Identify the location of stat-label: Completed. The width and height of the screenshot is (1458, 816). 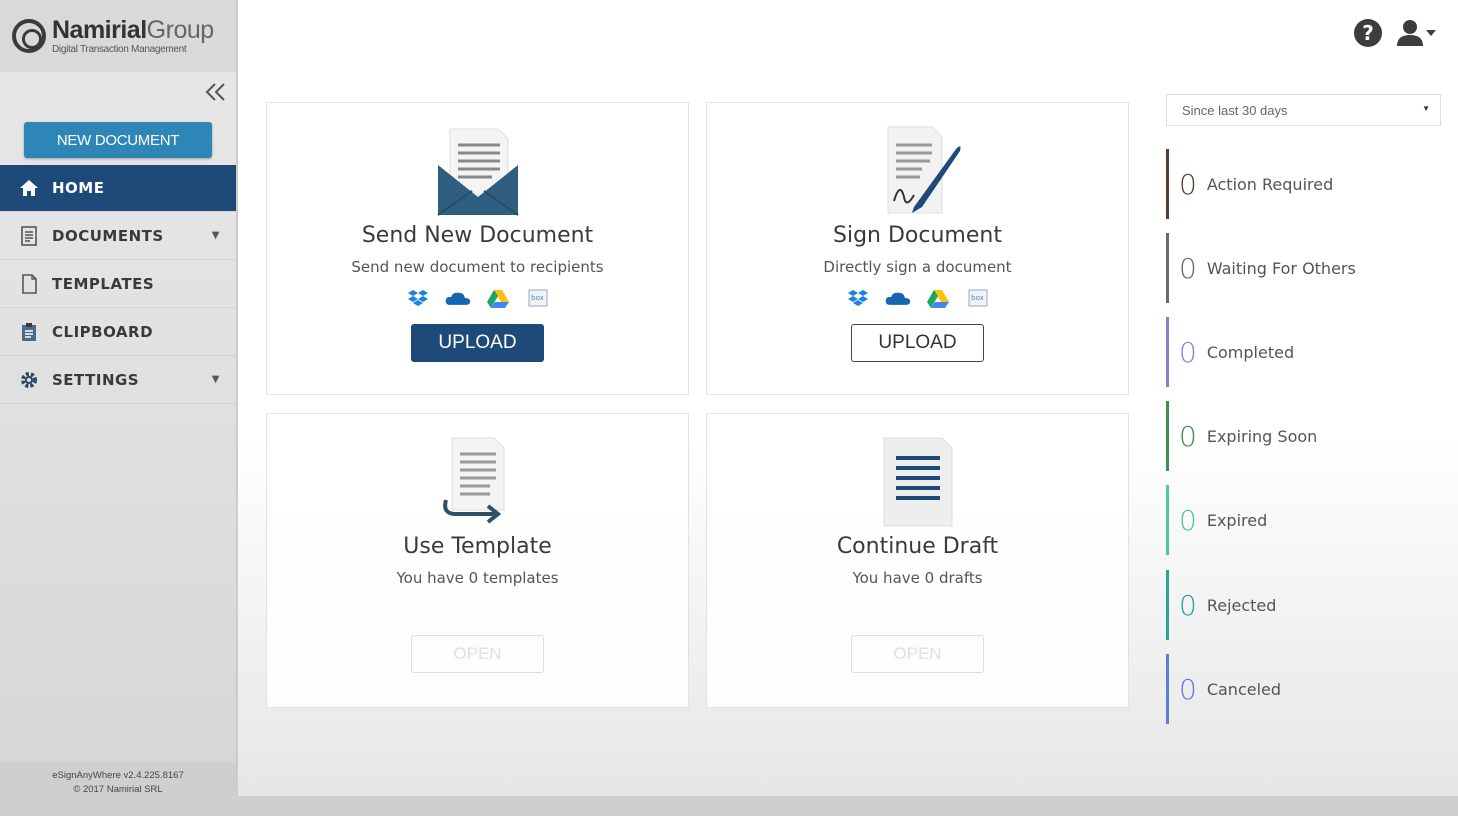
(1250, 352).